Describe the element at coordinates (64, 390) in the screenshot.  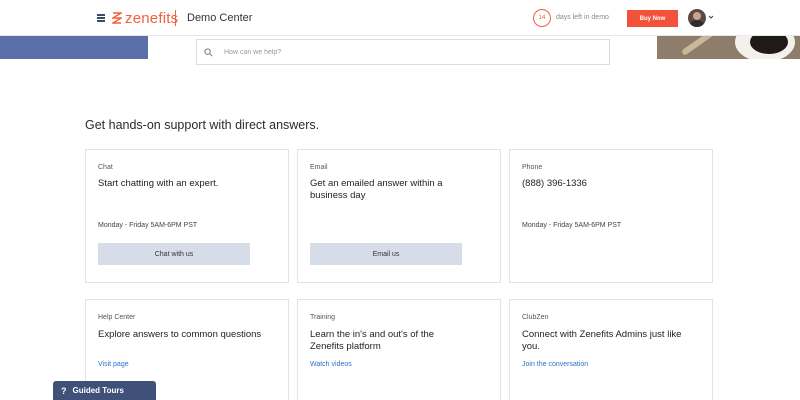
I see `question-icon: ?` at that location.